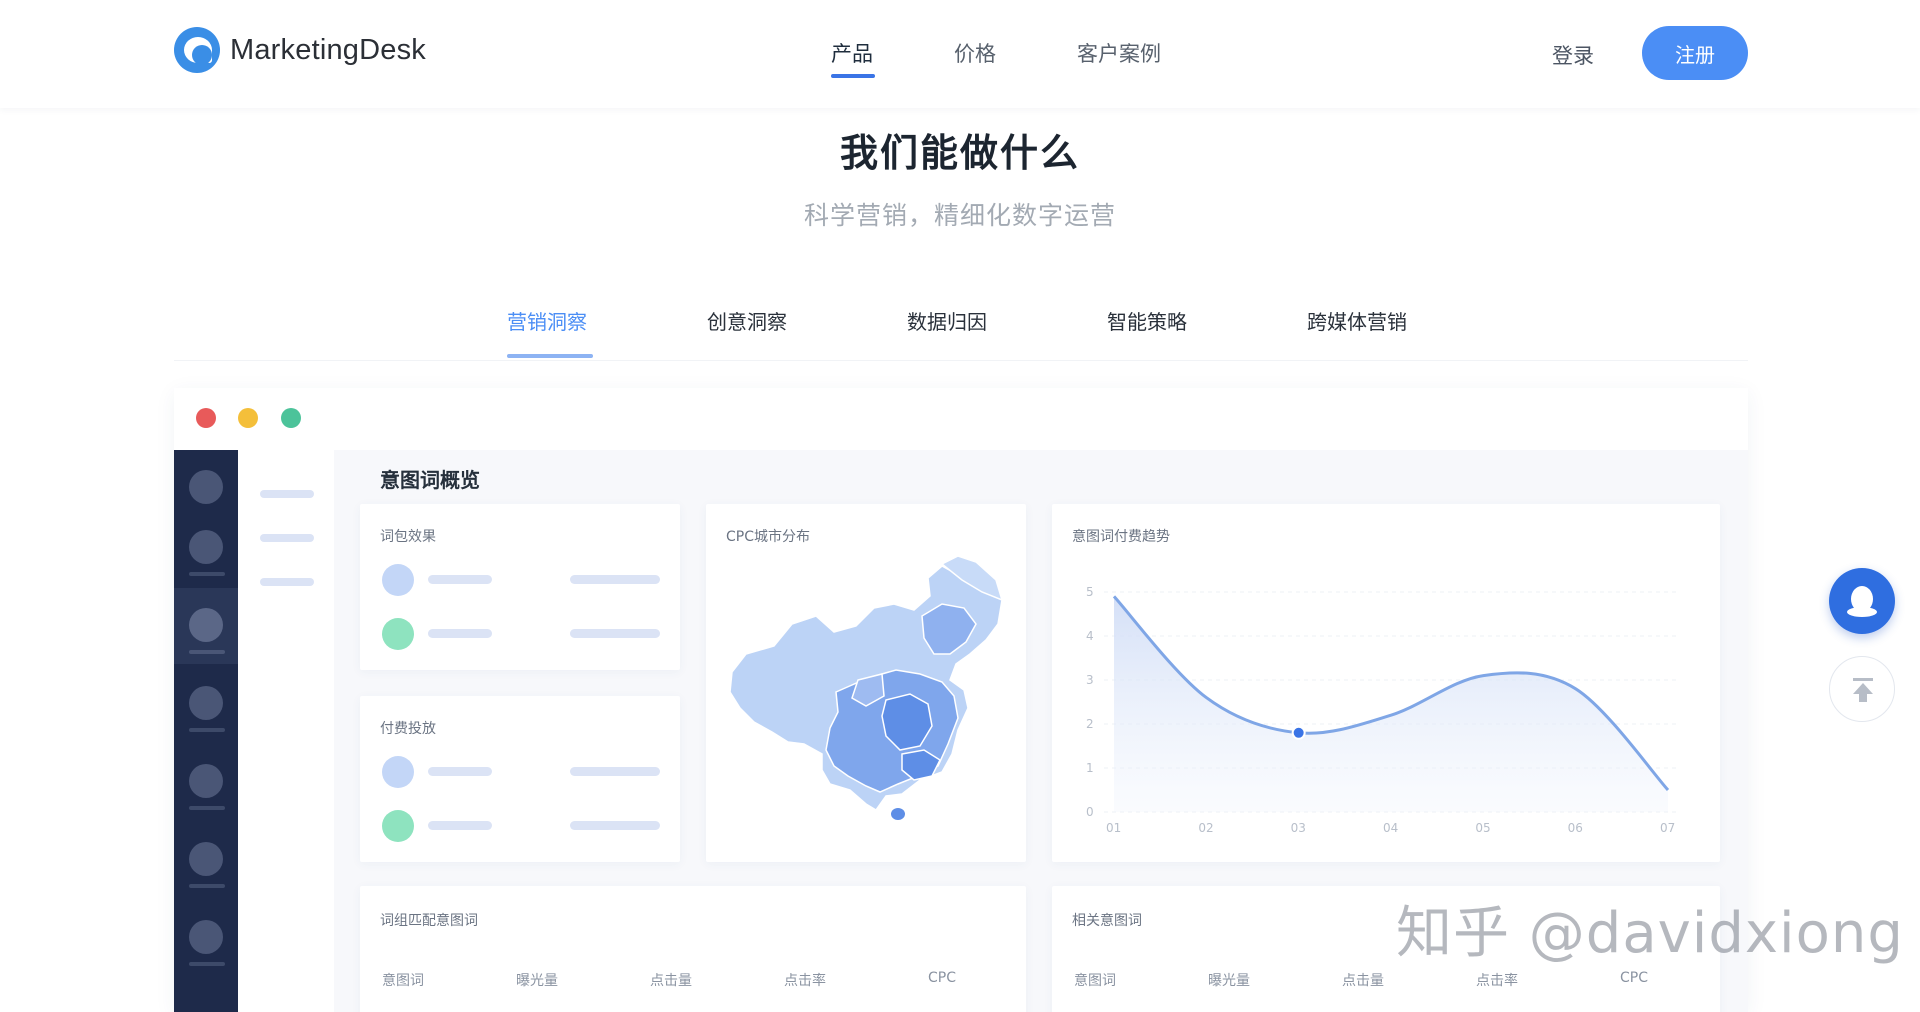  I want to click on x-tick-label: 02, so click(1205, 828).